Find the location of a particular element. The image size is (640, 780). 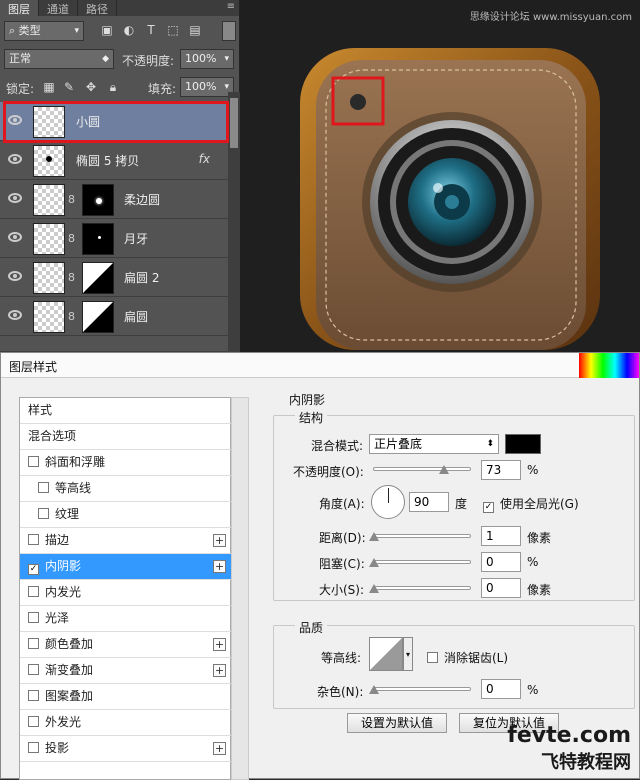

filter-shape-icon: ⬚ is located at coordinates (173, 30).